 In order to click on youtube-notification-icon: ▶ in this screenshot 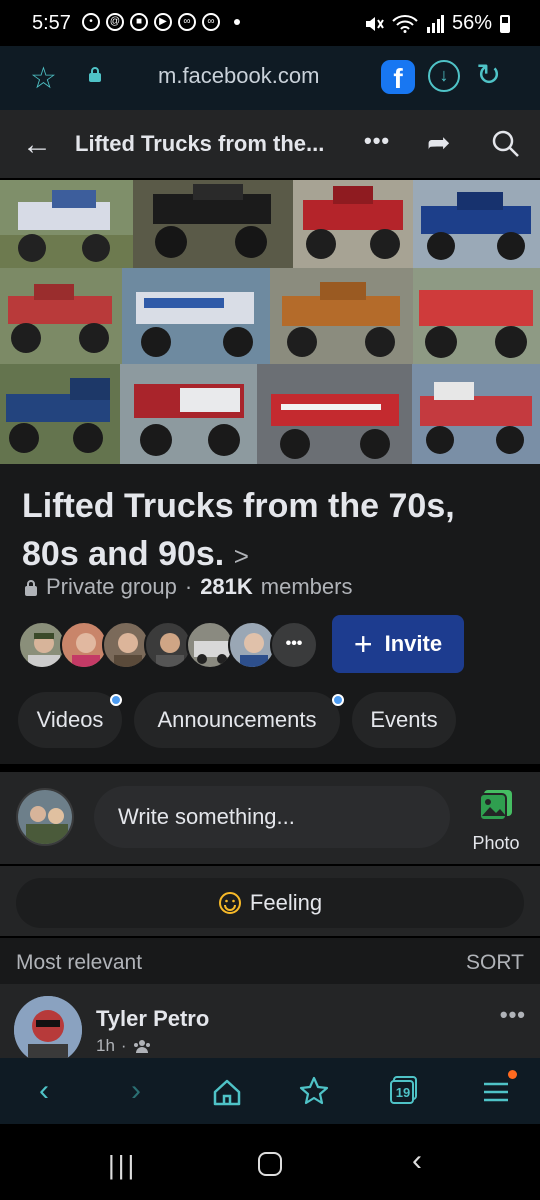, I will do `click(163, 22)`.